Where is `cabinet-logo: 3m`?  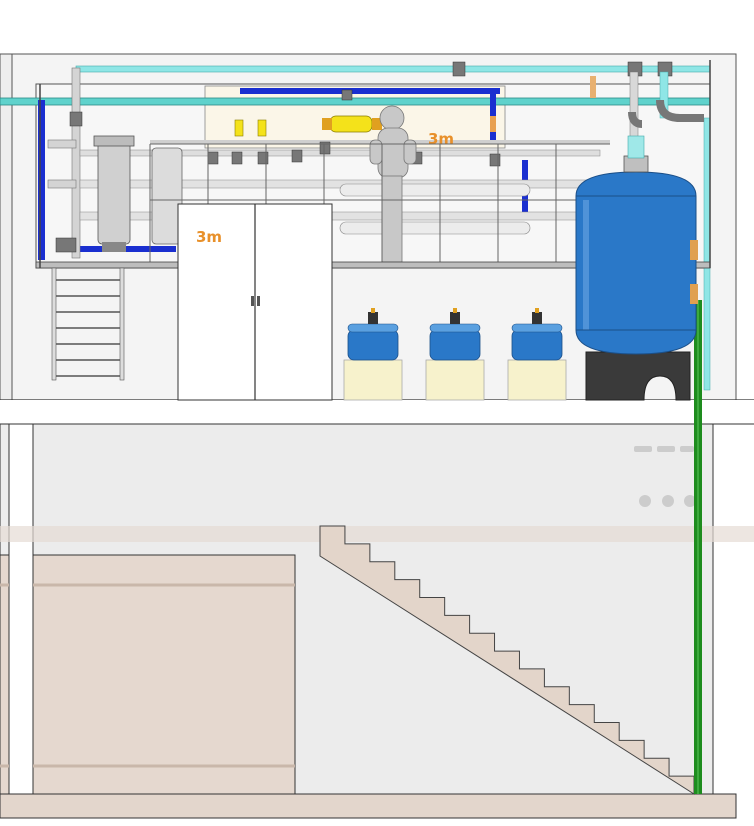 cabinet-logo: 3m is located at coordinates (209, 237).